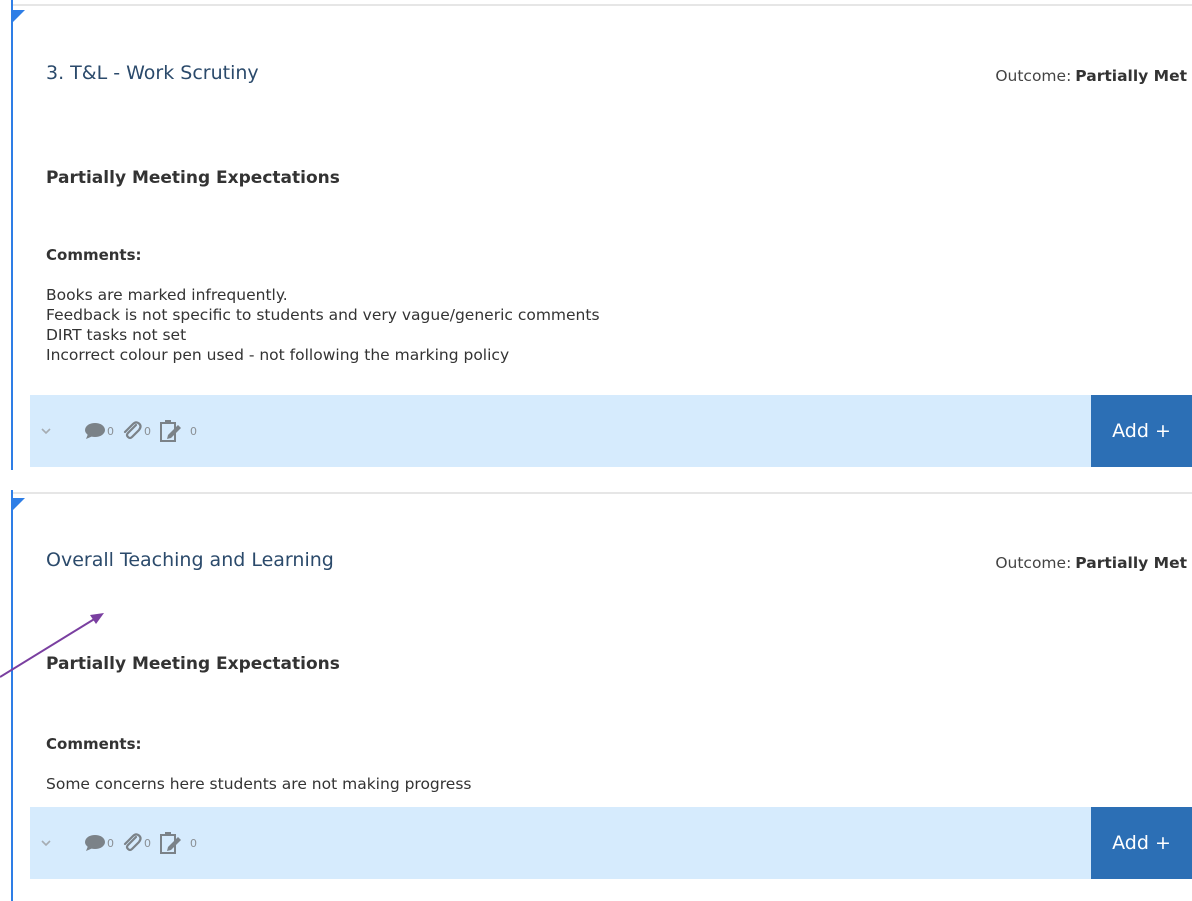  What do you see at coordinates (152, 73) in the screenshot?
I see `card-title: 3. T&L - Work Scrutiny` at bounding box center [152, 73].